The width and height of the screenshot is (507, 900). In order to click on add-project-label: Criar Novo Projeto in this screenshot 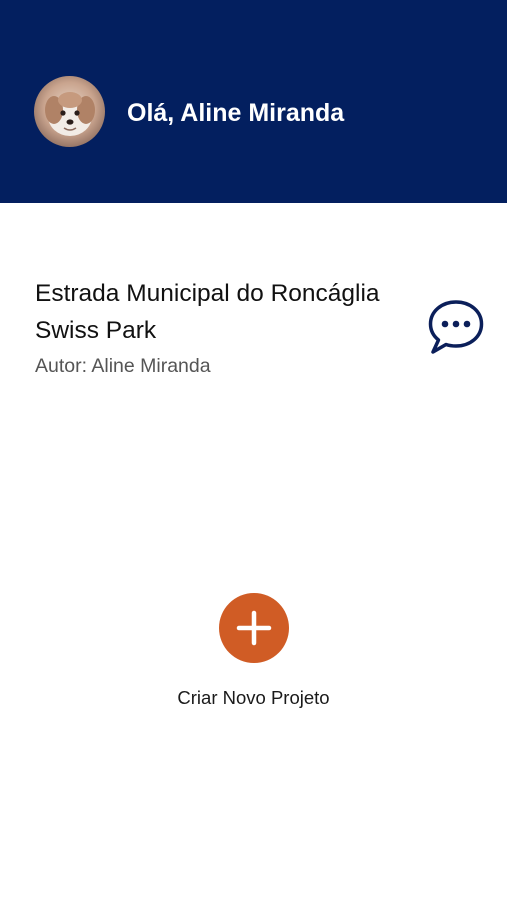, I will do `click(253, 698)`.